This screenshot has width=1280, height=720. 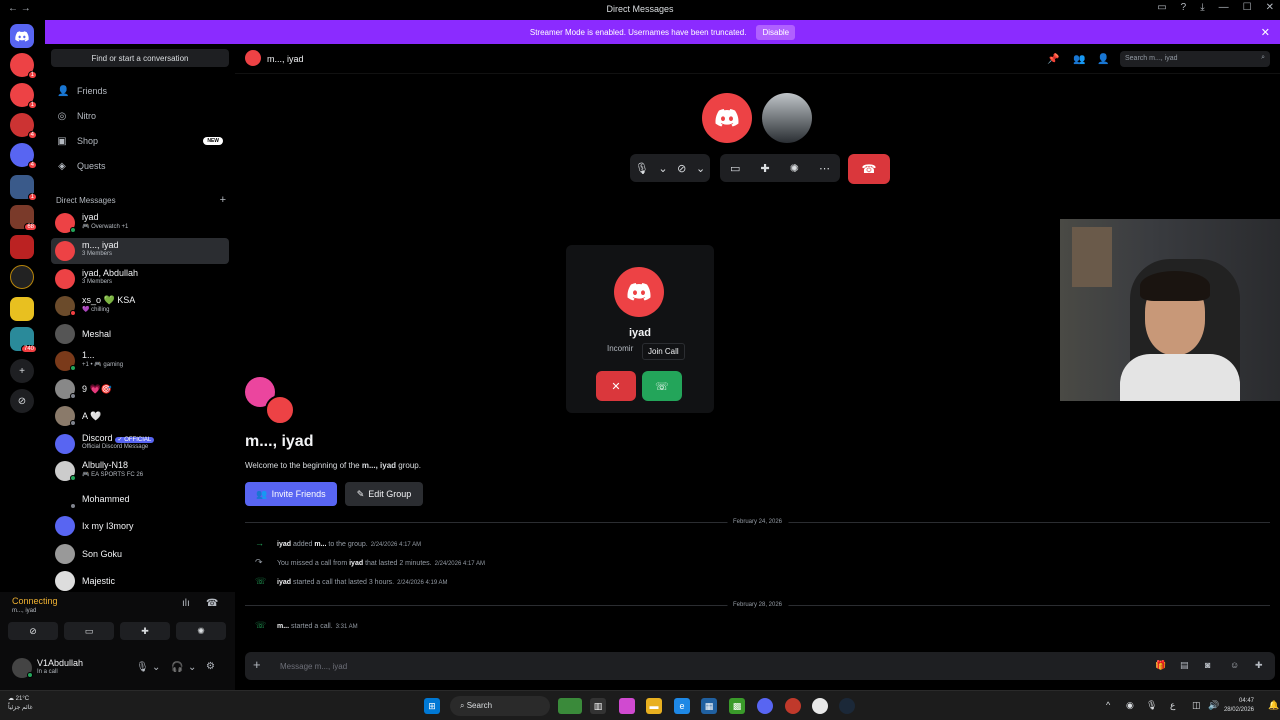 I want to click on dm-item: 9 💗🎯, so click(x=140, y=389).